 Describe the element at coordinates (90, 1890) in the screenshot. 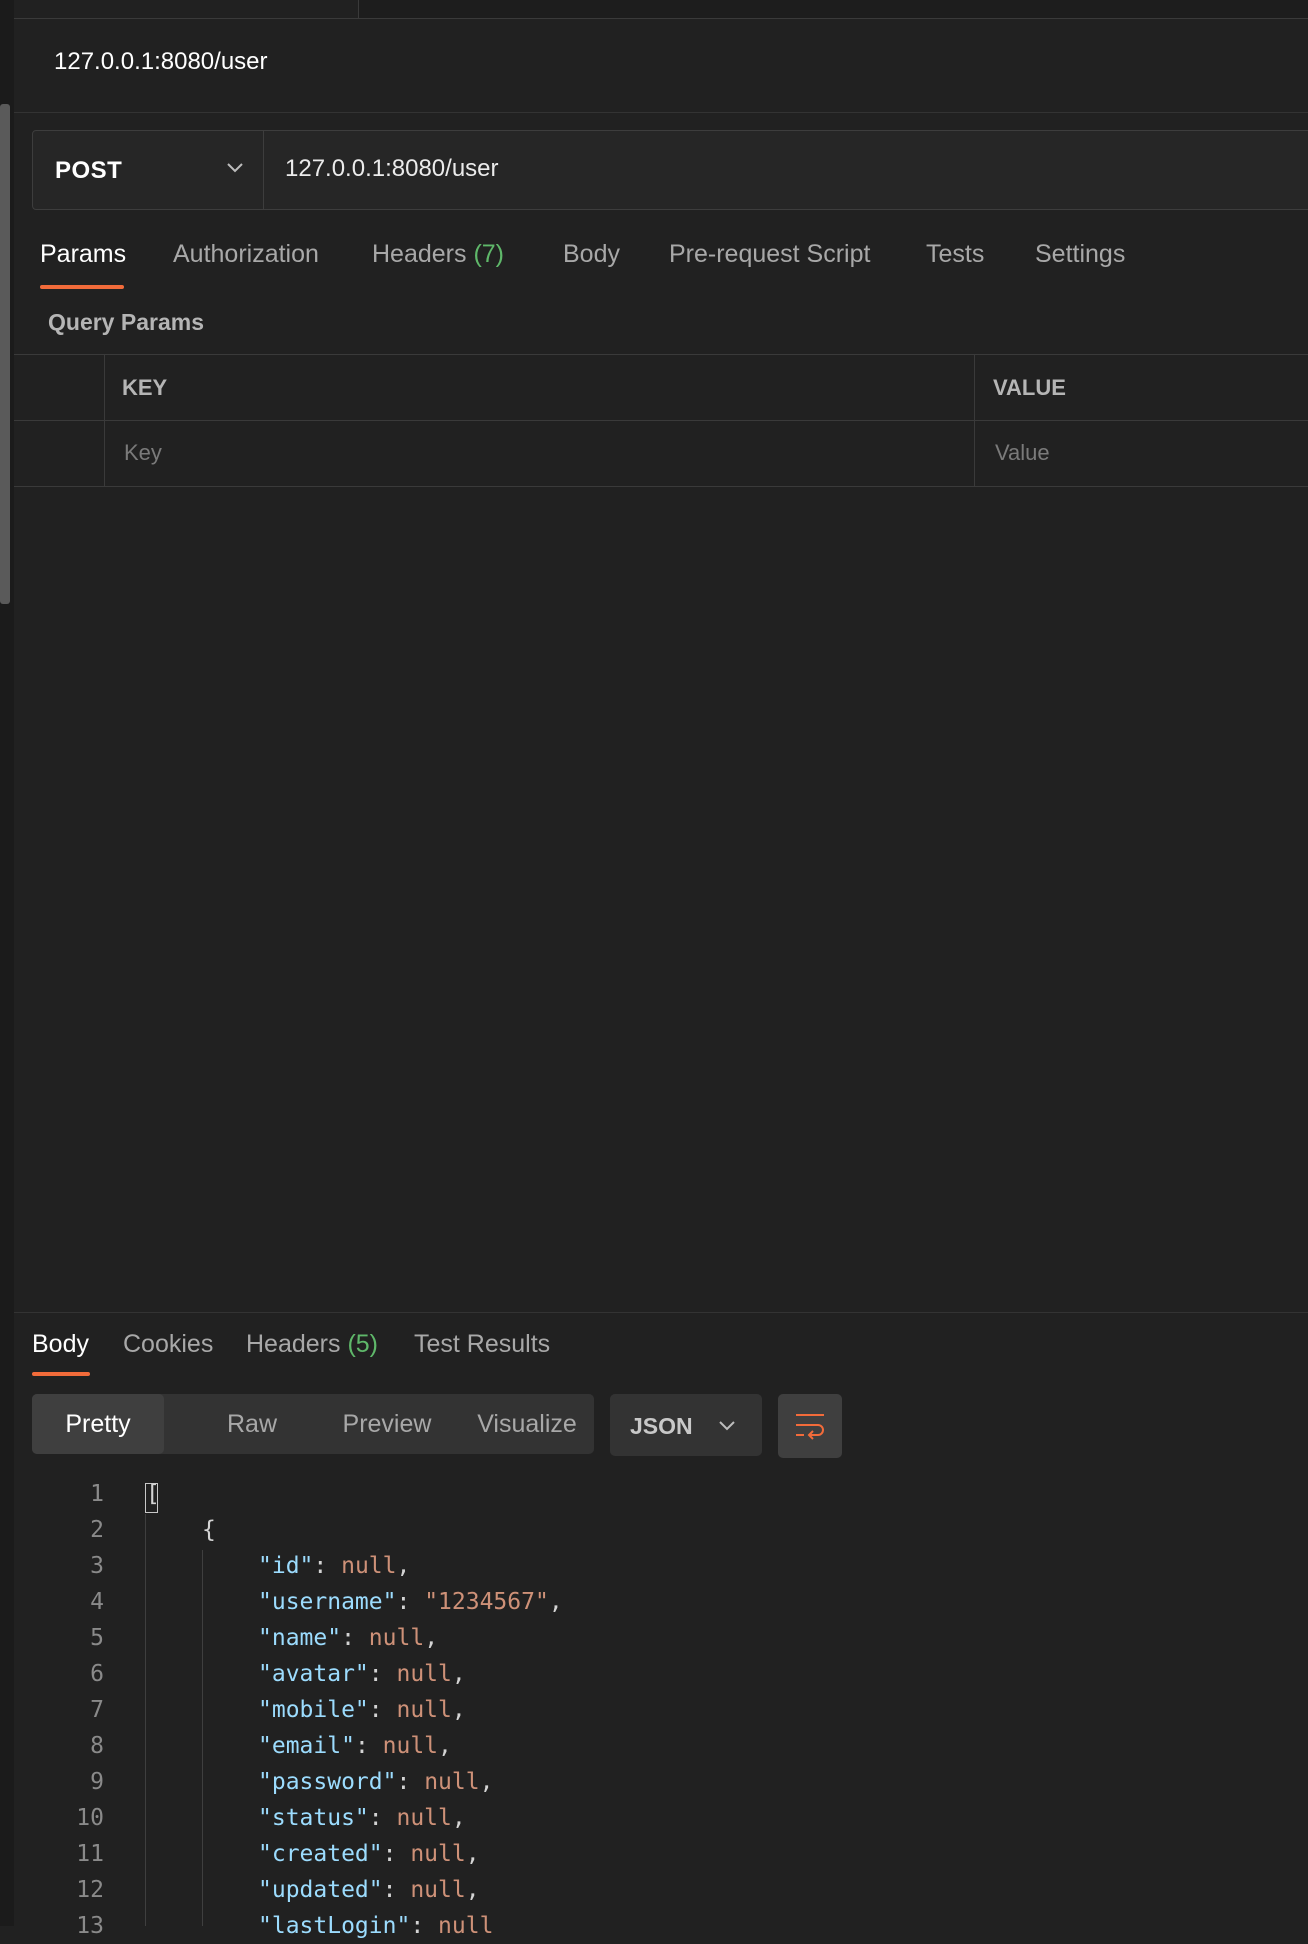

I see `line-number: 12` at that location.